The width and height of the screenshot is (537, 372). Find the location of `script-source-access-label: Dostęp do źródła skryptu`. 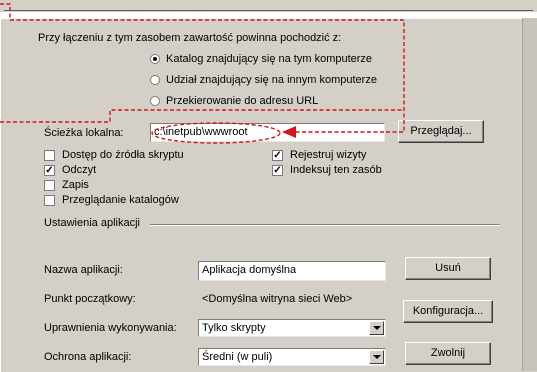

script-source-access-label: Dostęp do źródła skryptu is located at coordinates (123, 155).